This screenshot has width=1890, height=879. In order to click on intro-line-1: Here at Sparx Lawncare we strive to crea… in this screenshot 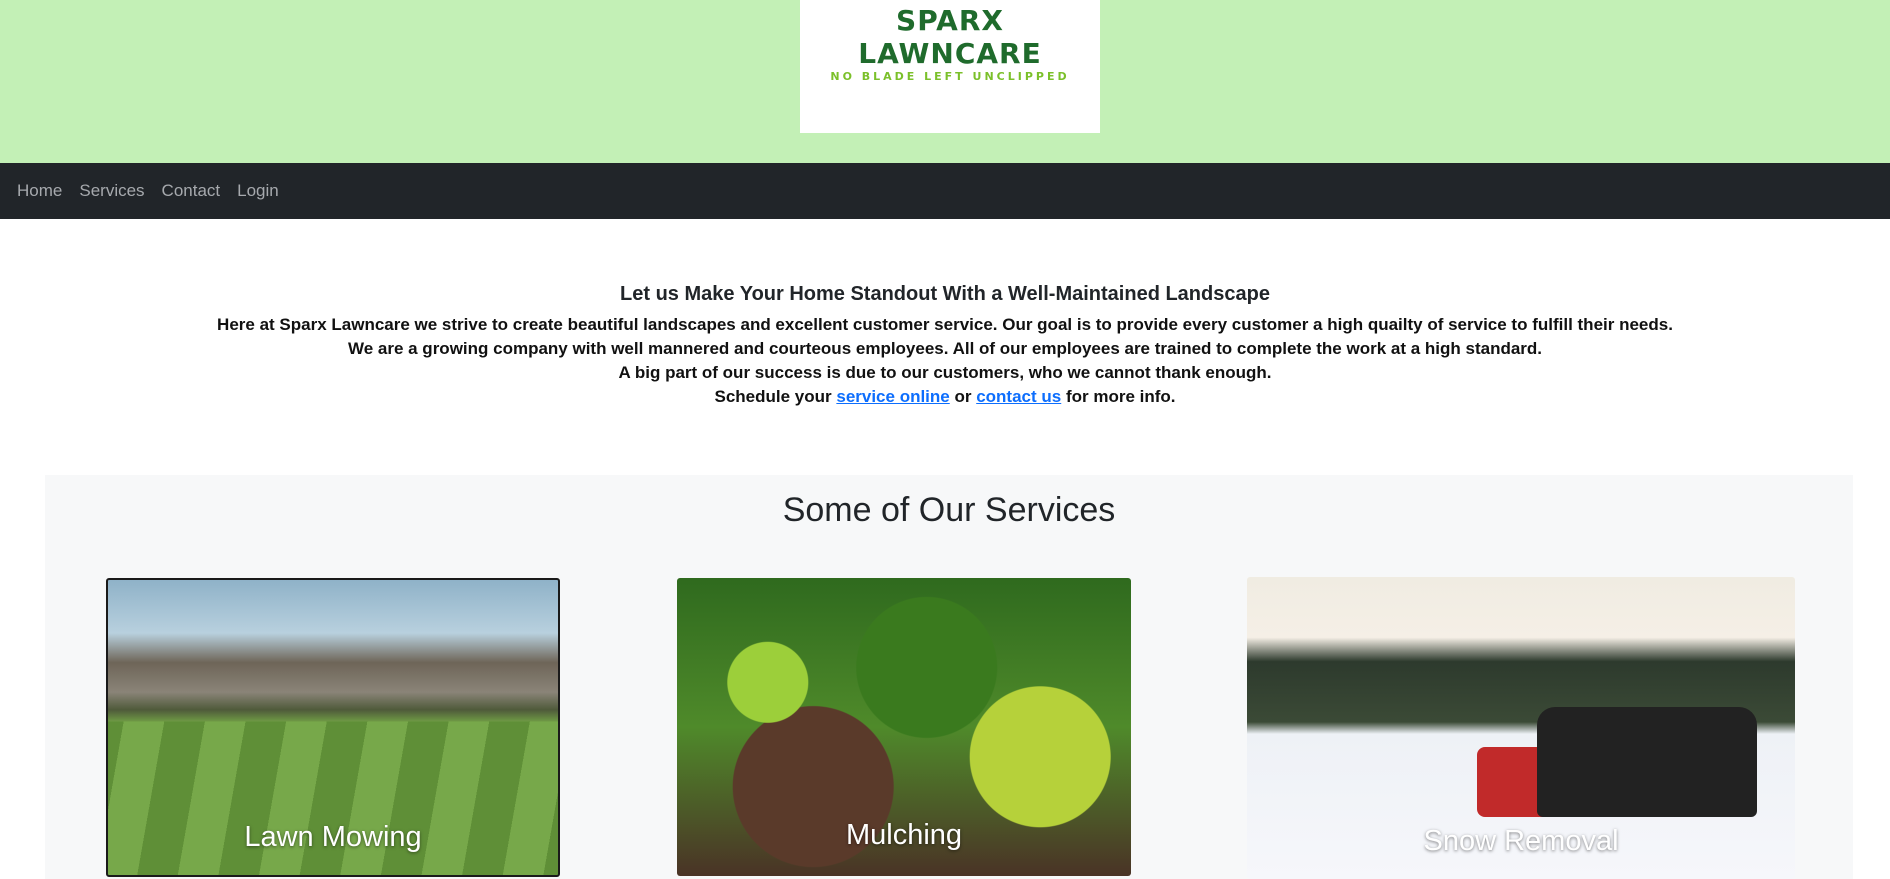, I will do `click(945, 324)`.